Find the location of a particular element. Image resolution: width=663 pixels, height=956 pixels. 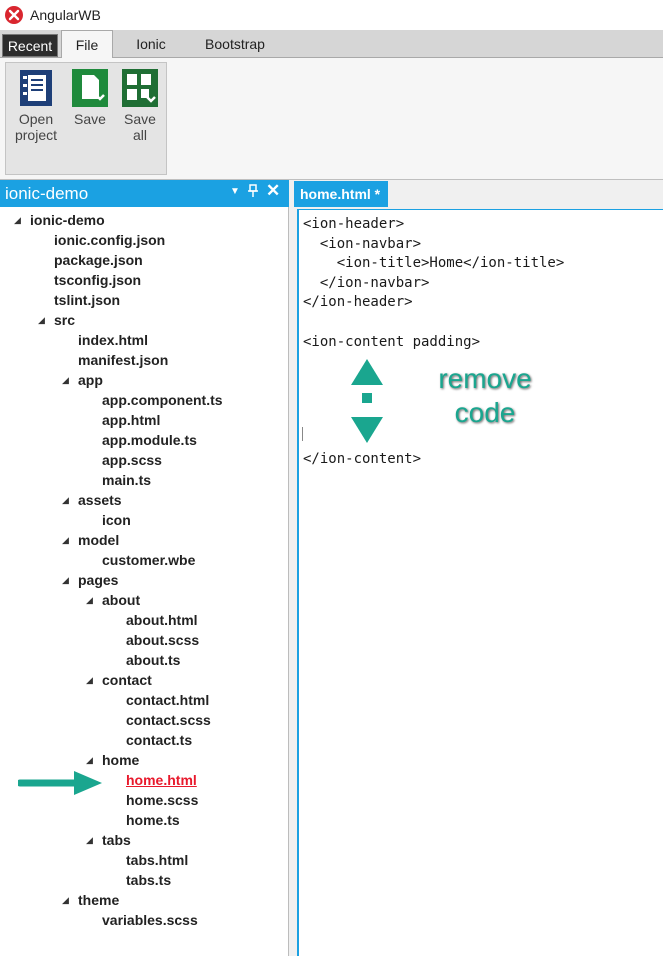

window-title: AngularWB is located at coordinates (65, 15).